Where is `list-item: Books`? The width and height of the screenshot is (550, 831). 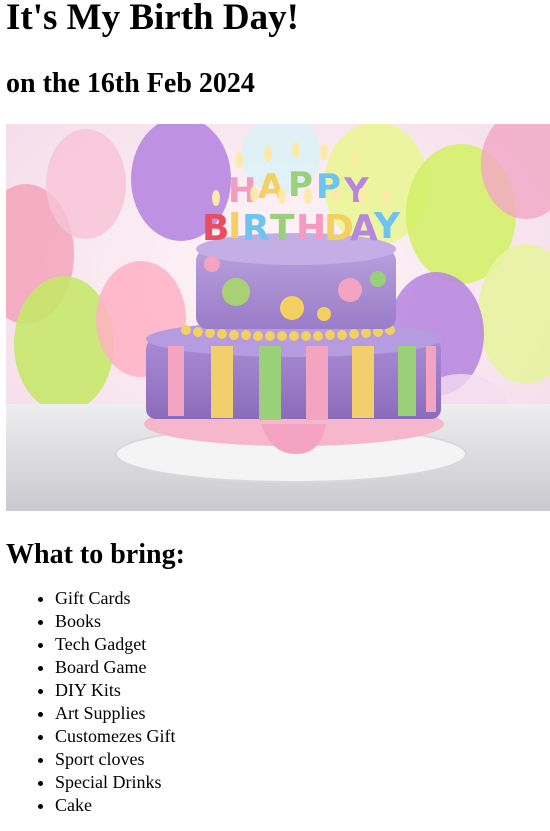
list-item: Books is located at coordinates (299, 621).